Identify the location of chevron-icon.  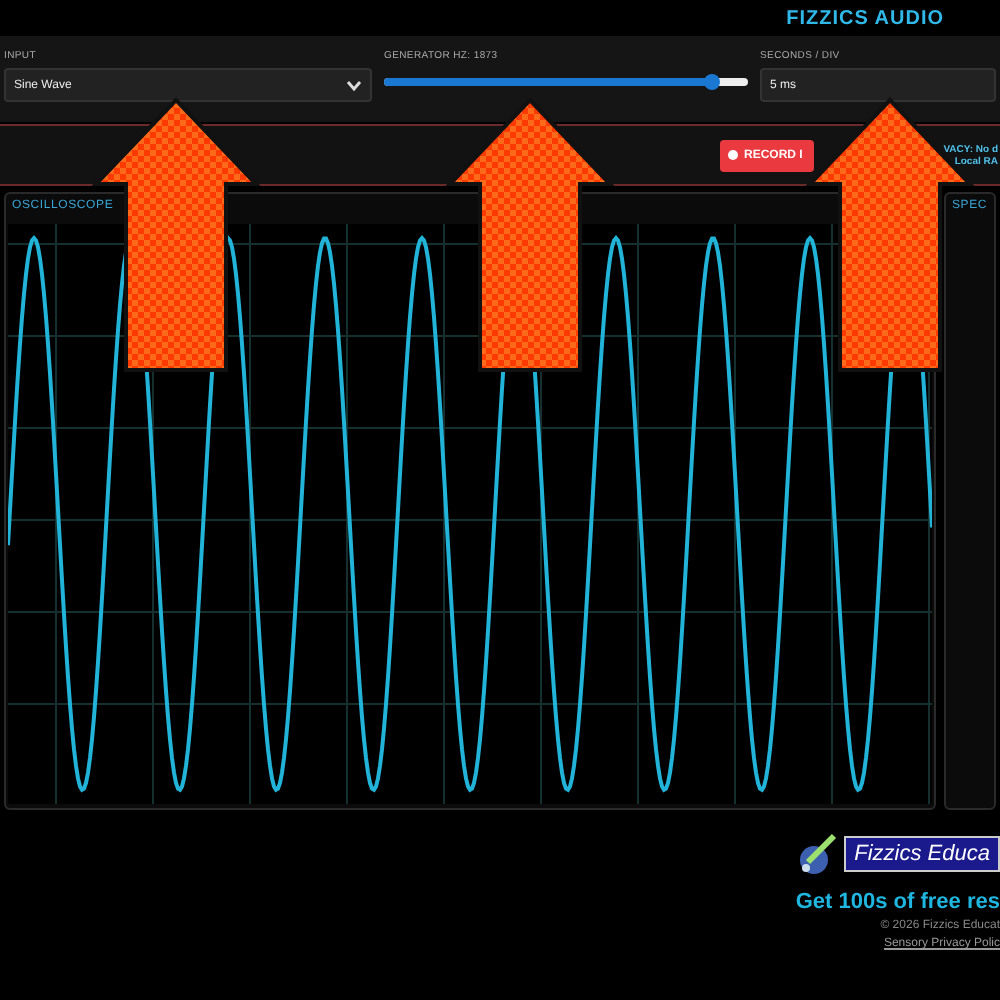
(354, 85).